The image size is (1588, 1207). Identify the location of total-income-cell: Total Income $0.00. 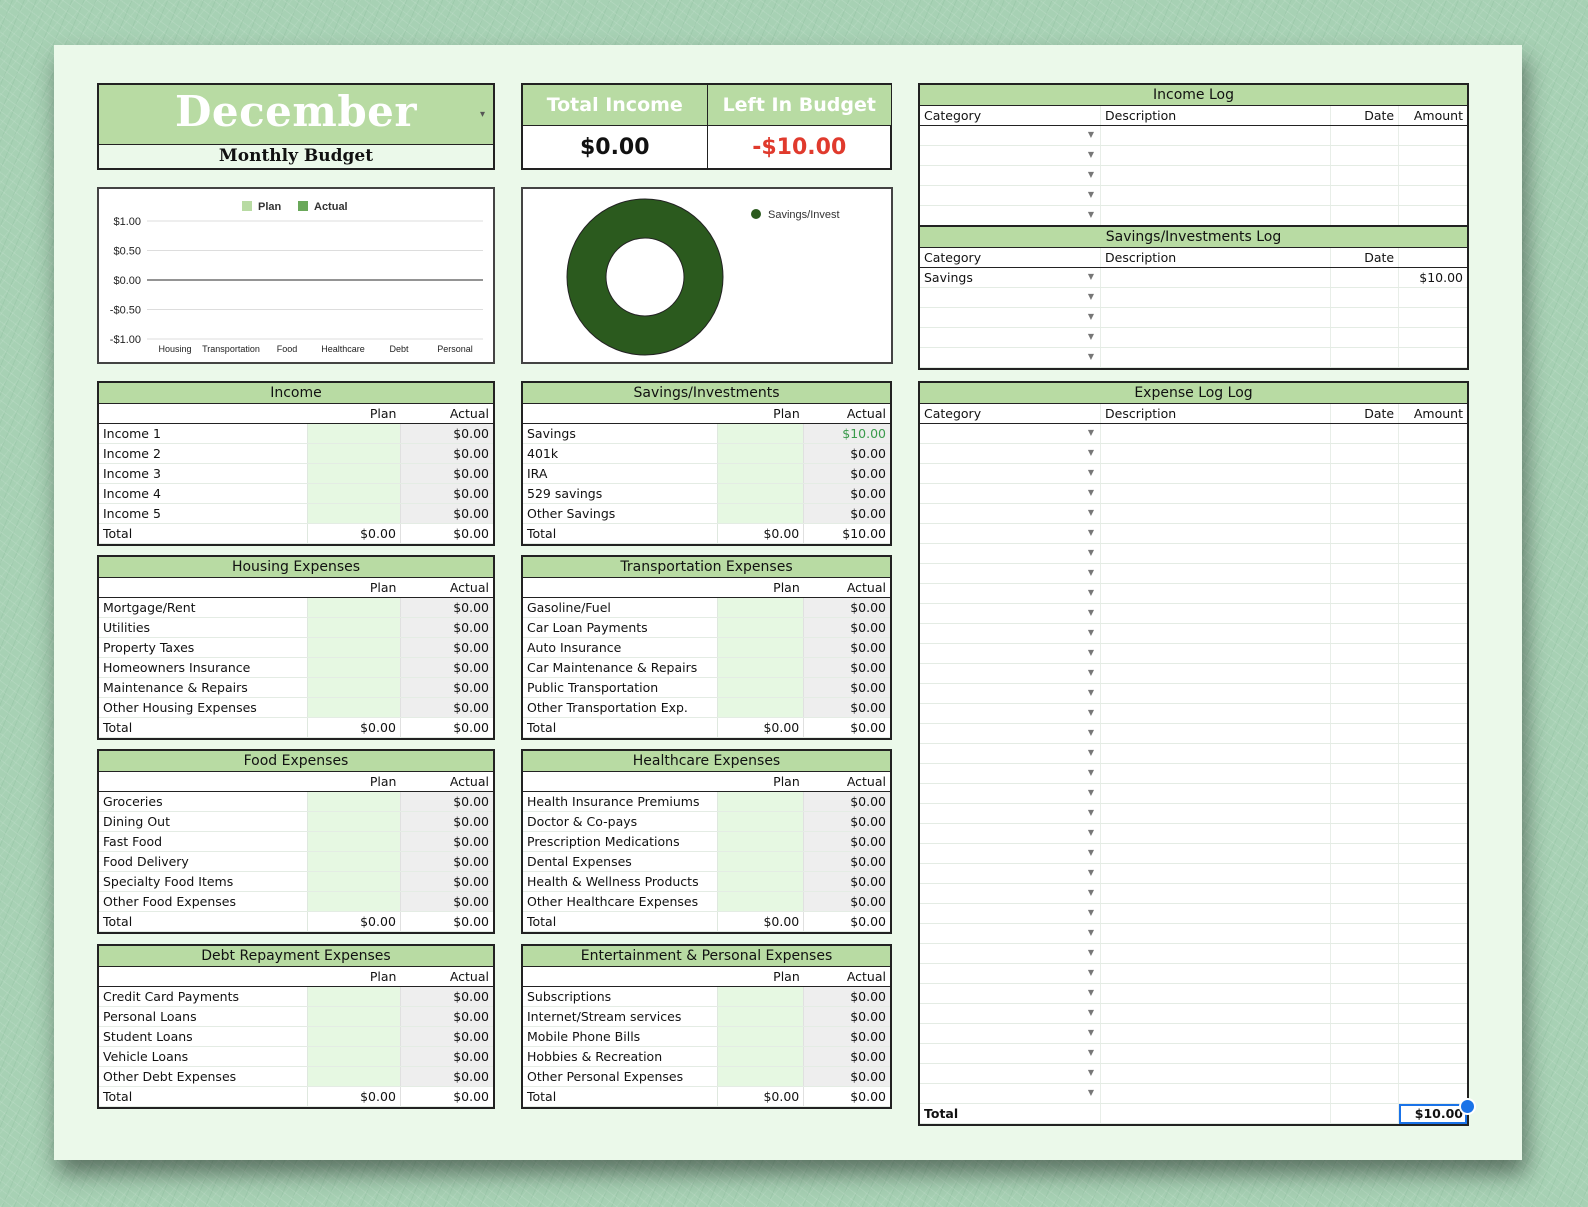
(615, 126).